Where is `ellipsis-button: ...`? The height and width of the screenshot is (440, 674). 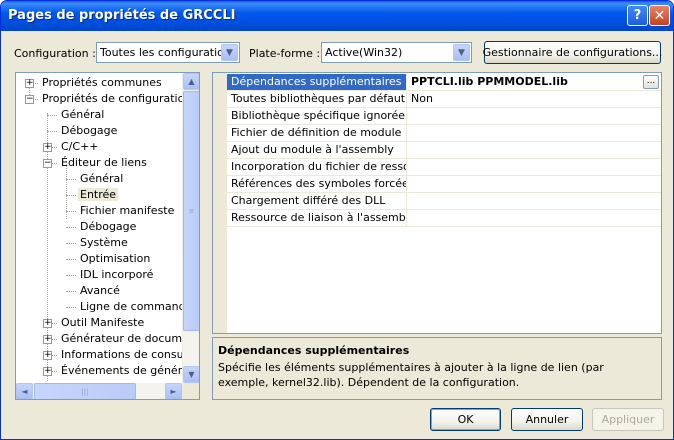
ellipsis-button: ... is located at coordinates (651, 82).